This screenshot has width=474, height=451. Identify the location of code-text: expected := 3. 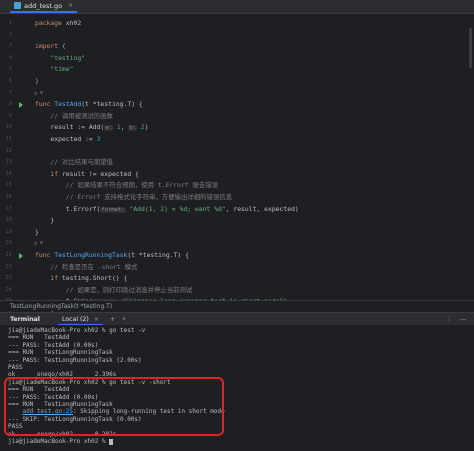
(67, 140).